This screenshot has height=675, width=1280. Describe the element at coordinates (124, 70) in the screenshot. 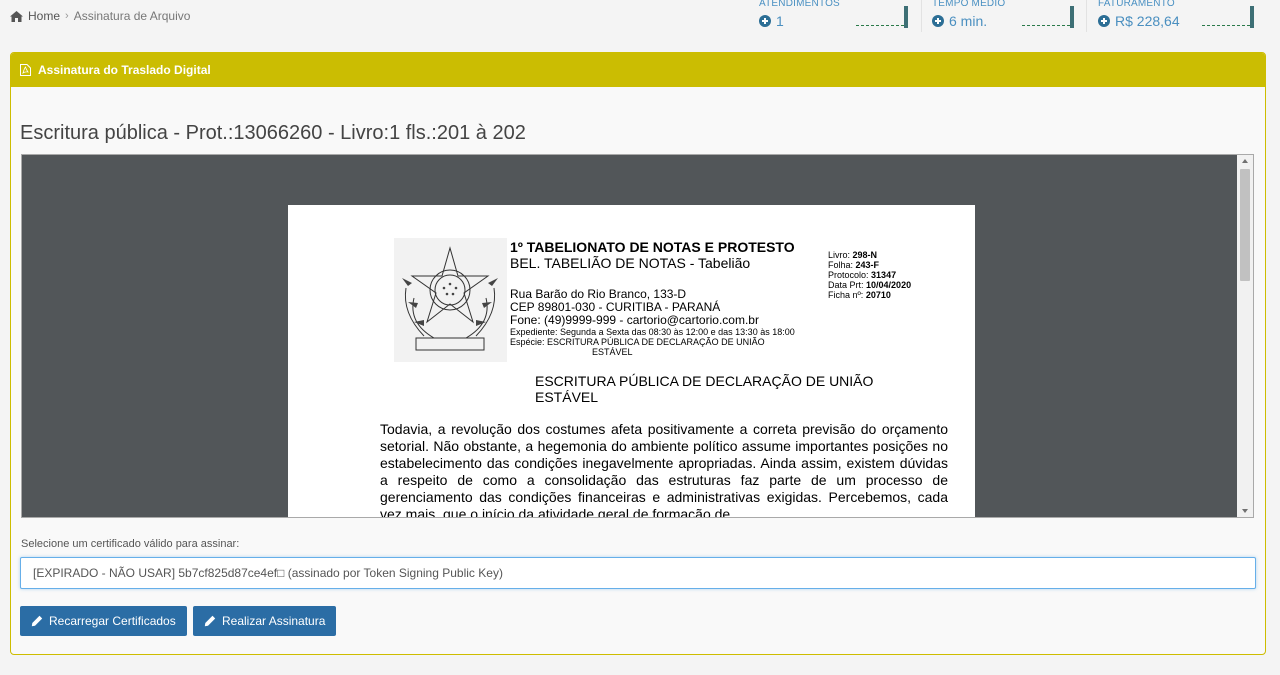

I see `panel-title: Assinatura do Traslado Digital` at that location.